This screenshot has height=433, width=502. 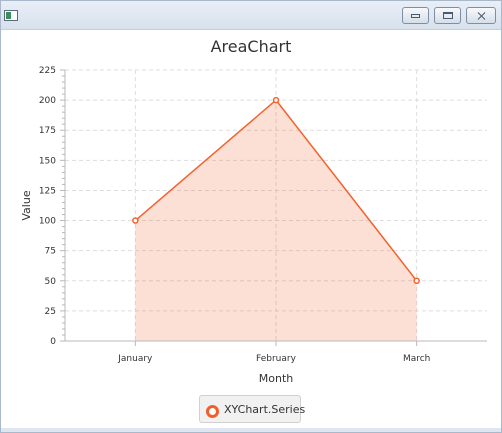 What do you see at coordinates (212, 411) in the screenshot?
I see `legend-series-symbol` at bounding box center [212, 411].